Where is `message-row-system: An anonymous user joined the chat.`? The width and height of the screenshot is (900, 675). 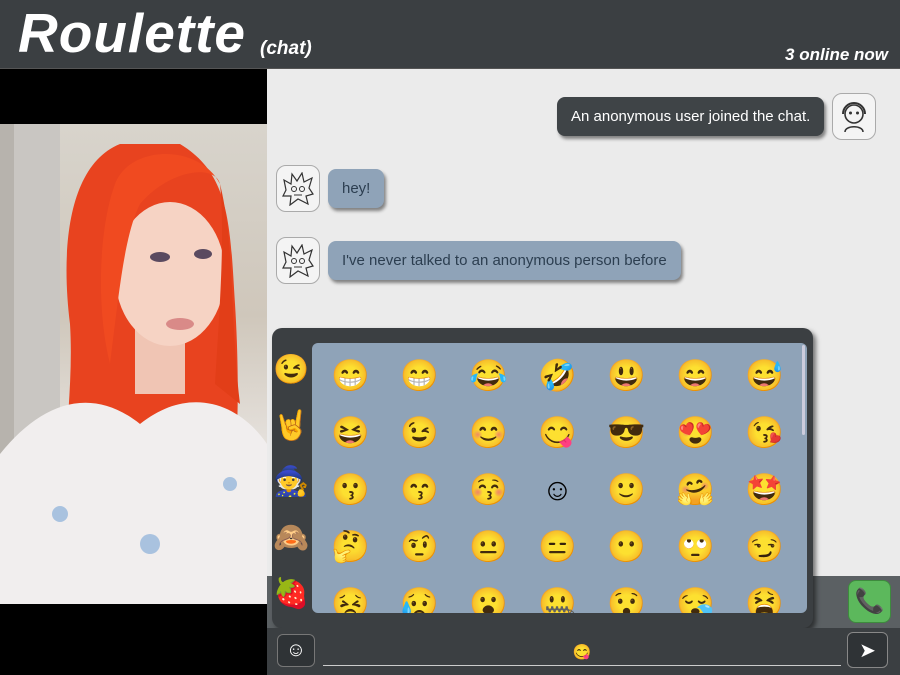
message-row-system: An anonymous user joined the chat. is located at coordinates (717, 116).